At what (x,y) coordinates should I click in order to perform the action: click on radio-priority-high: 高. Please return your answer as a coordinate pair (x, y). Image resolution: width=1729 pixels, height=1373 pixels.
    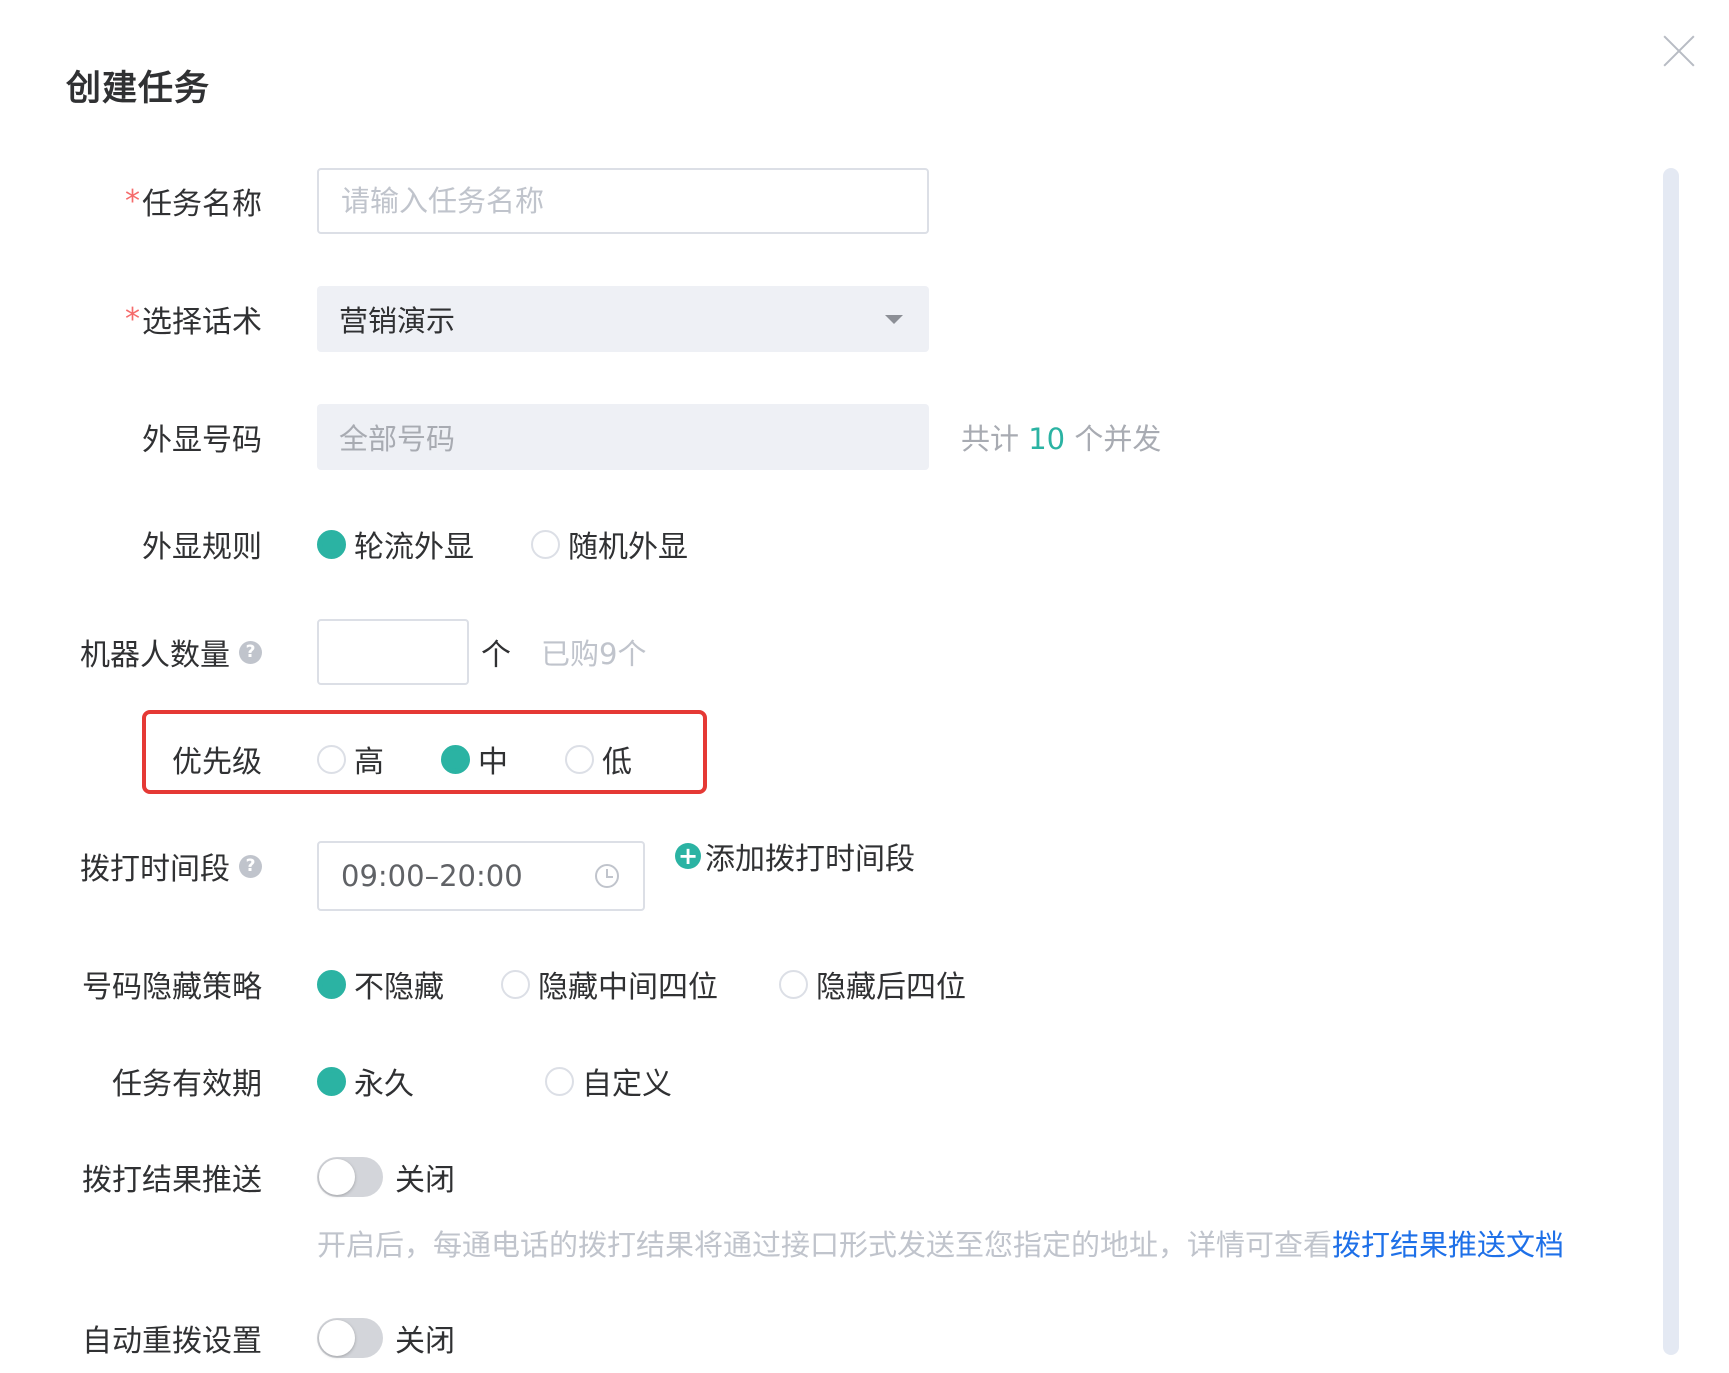
    Looking at the image, I should click on (379, 759).